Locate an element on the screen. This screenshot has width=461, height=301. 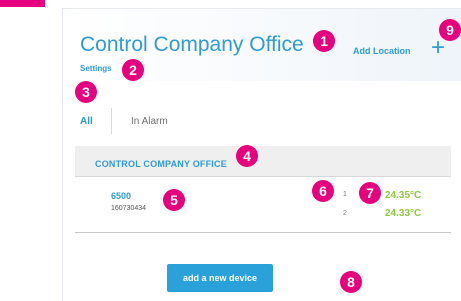
callout-marker-tab is located at coordinates (22, 3).